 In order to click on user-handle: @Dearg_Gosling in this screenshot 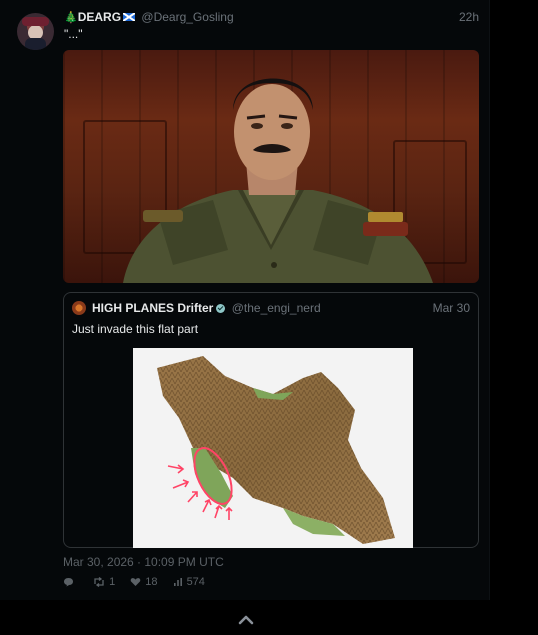, I will do `click(187, 17)`.